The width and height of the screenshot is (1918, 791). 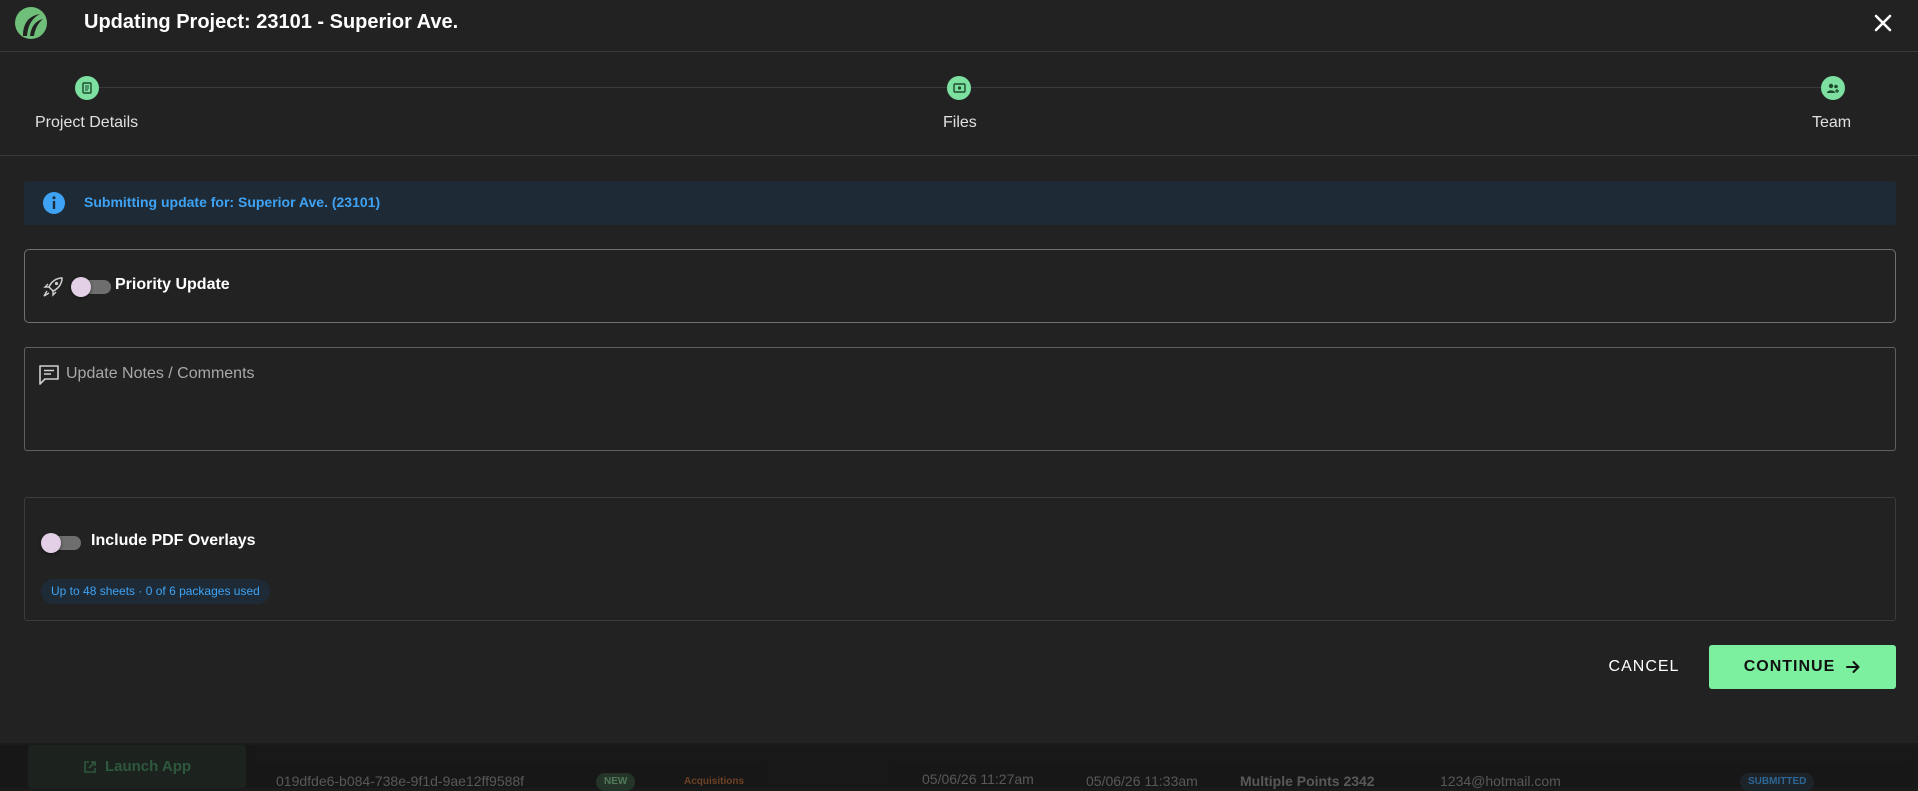 I want to click on update-notes-placeholder: Update Notes / Comments, so click(x=160, y=373).